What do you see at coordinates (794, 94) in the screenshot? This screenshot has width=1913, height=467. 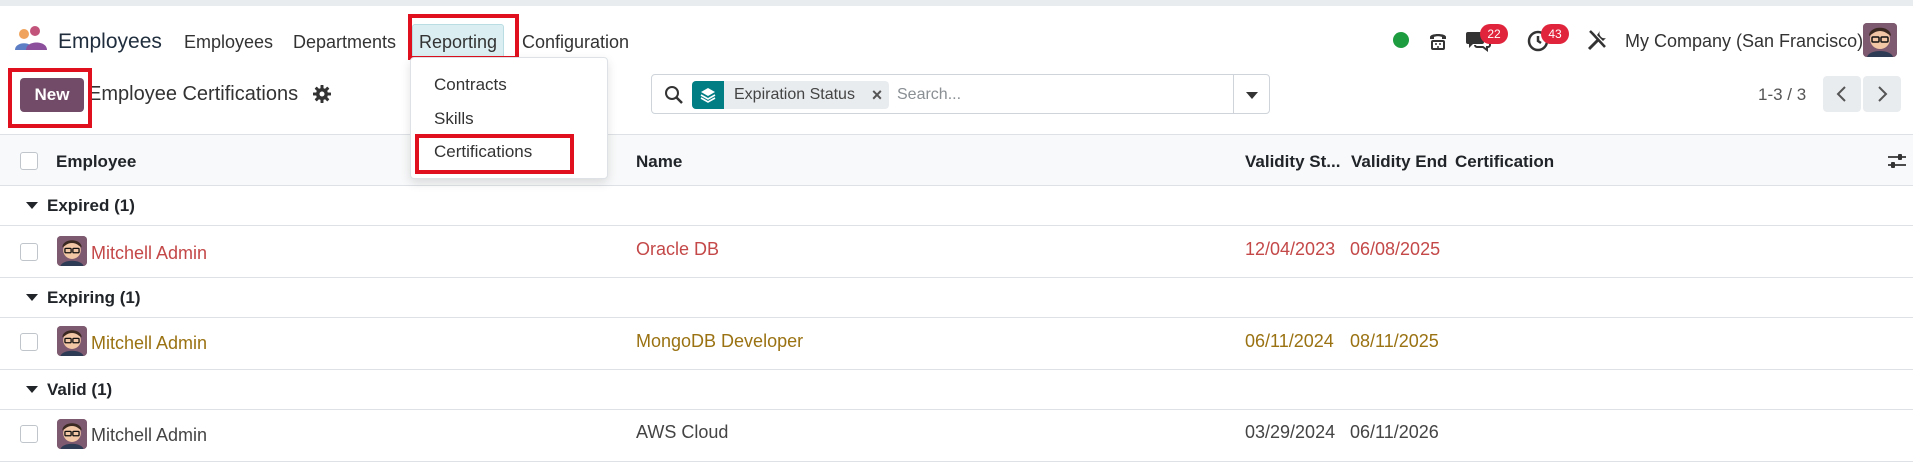 I see `facet-label: Expiration Status` at bounding box center [794, 94].